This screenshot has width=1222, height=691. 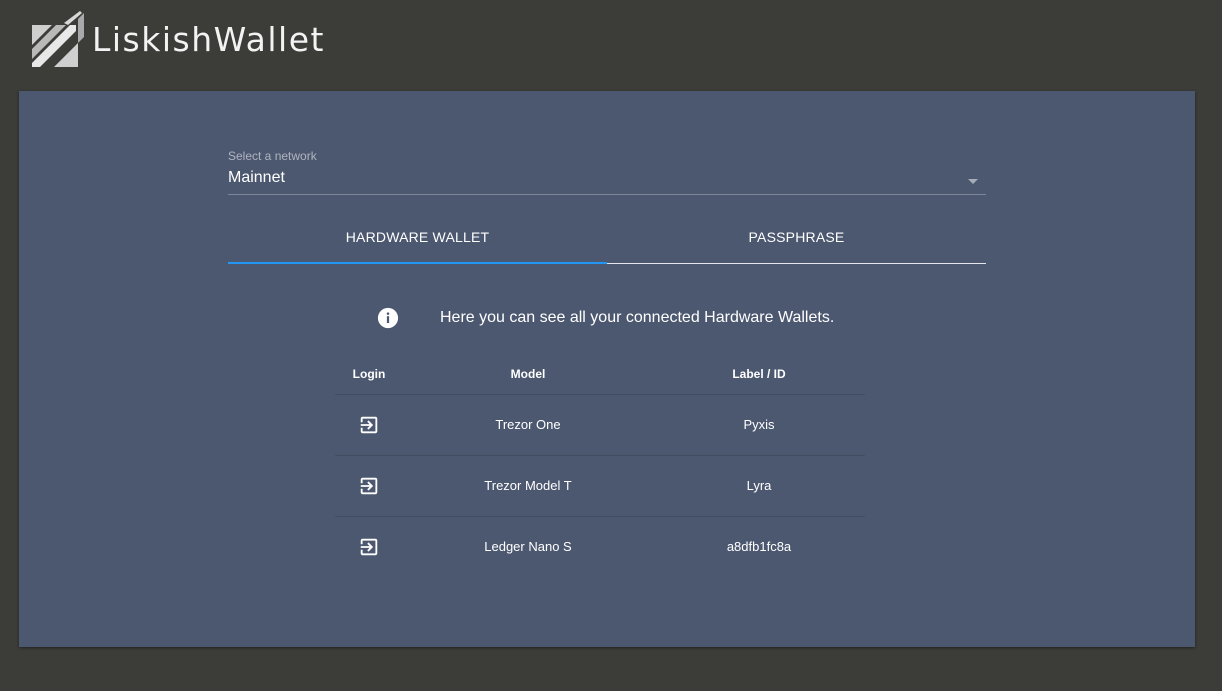 What do you see at coordinates (208, 39) in the screenshot?
I see `app-title: LiskishWallet` at bounding box center [208, 39].